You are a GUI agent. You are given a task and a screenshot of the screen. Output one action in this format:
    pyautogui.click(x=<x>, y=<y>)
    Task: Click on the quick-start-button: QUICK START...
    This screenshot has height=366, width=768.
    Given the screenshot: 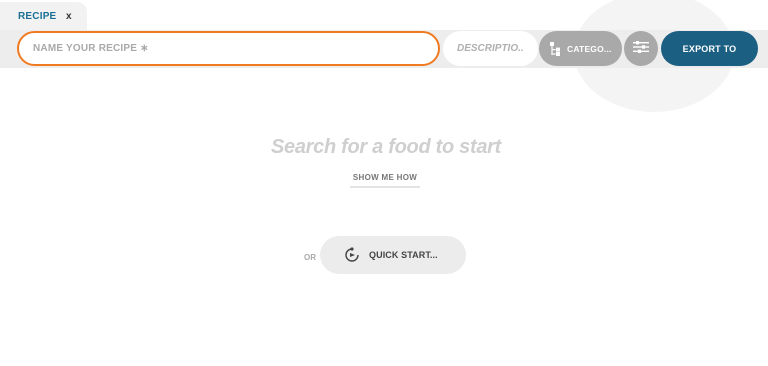 What is the action you would take?
    pyautogui.click(x=393, y=255)
    